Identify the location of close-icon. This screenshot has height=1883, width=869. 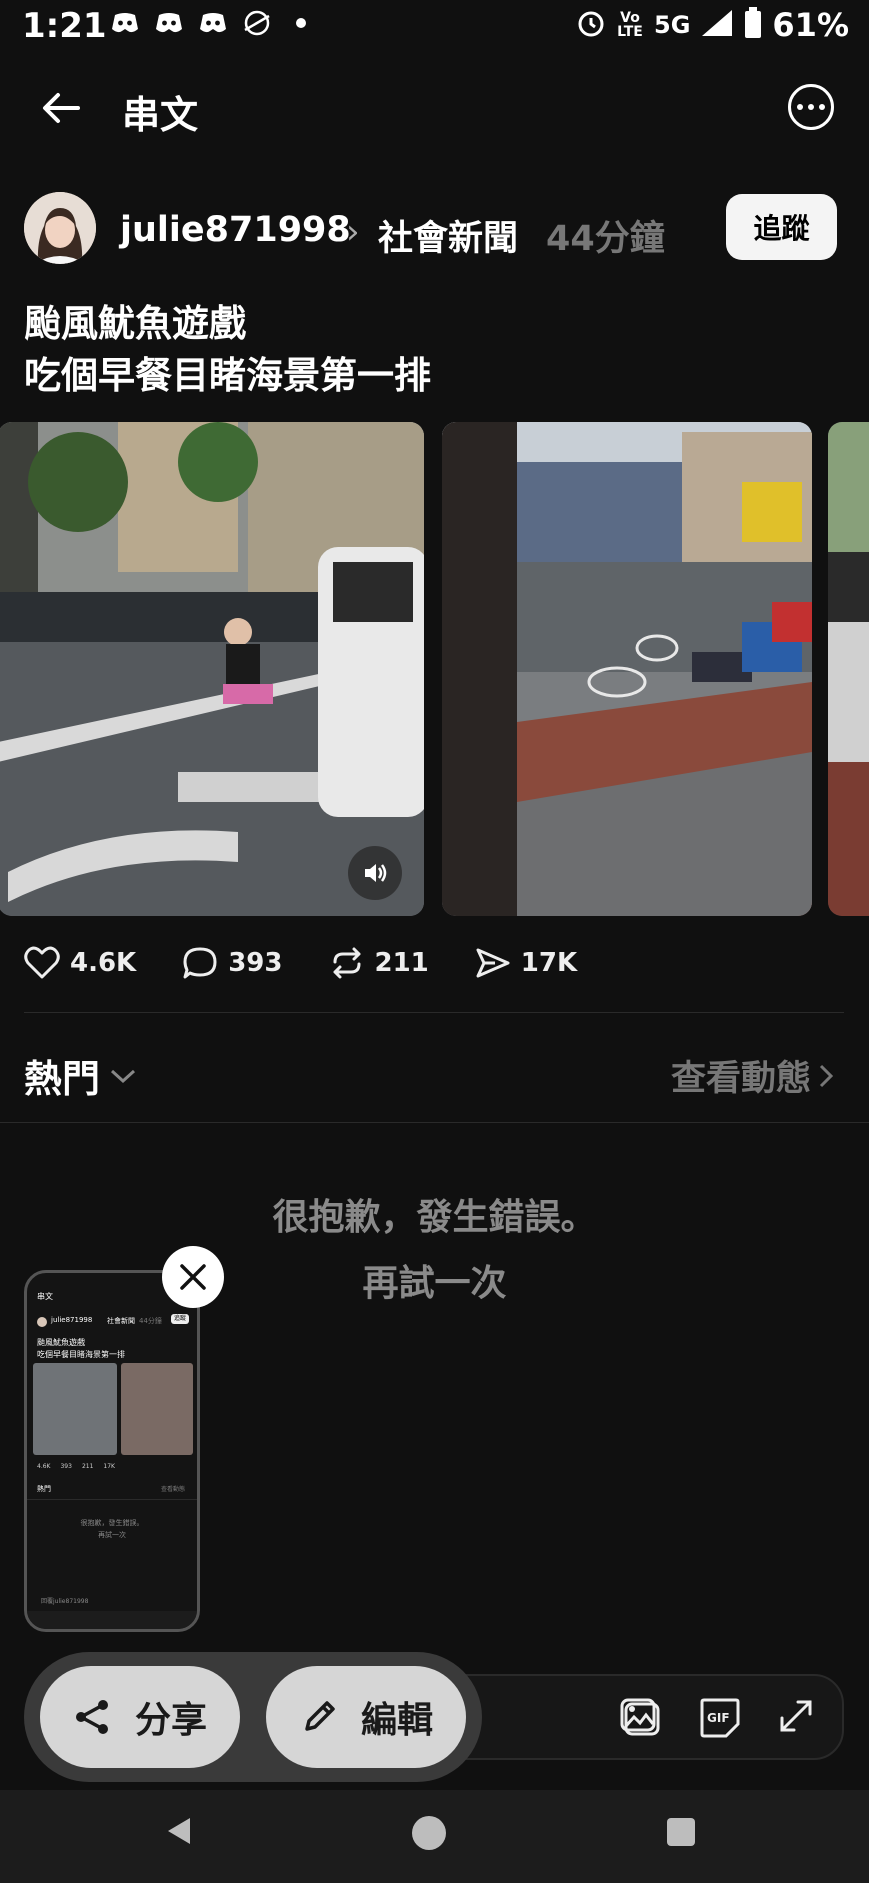
(193, 1277).